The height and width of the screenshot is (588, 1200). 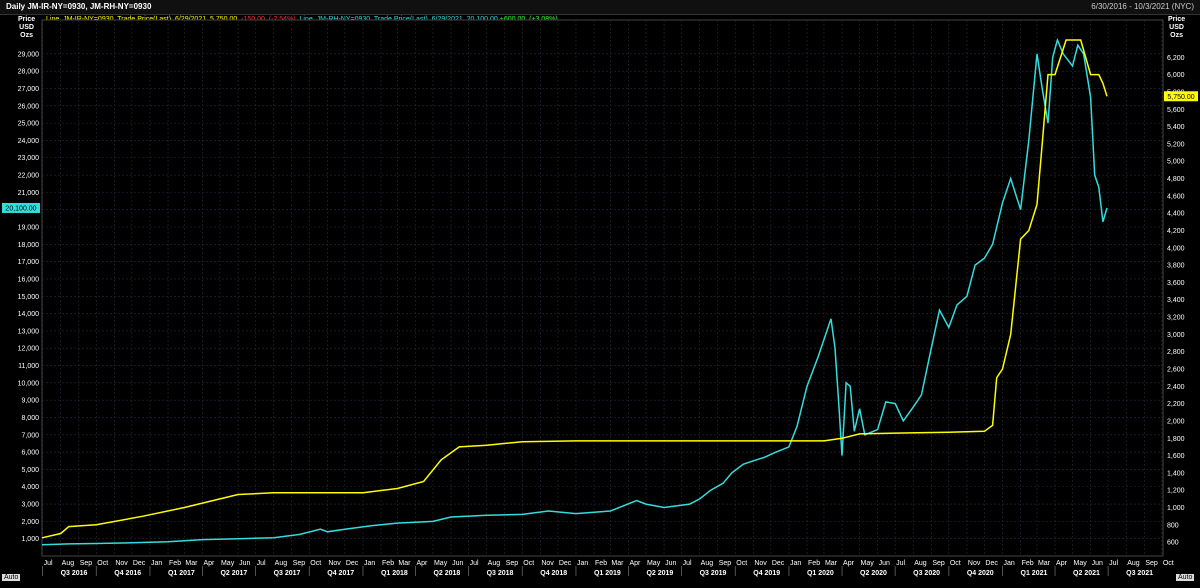 I want to click on quarter-tick-label: Q2 2018, so click(x=446, y=573).